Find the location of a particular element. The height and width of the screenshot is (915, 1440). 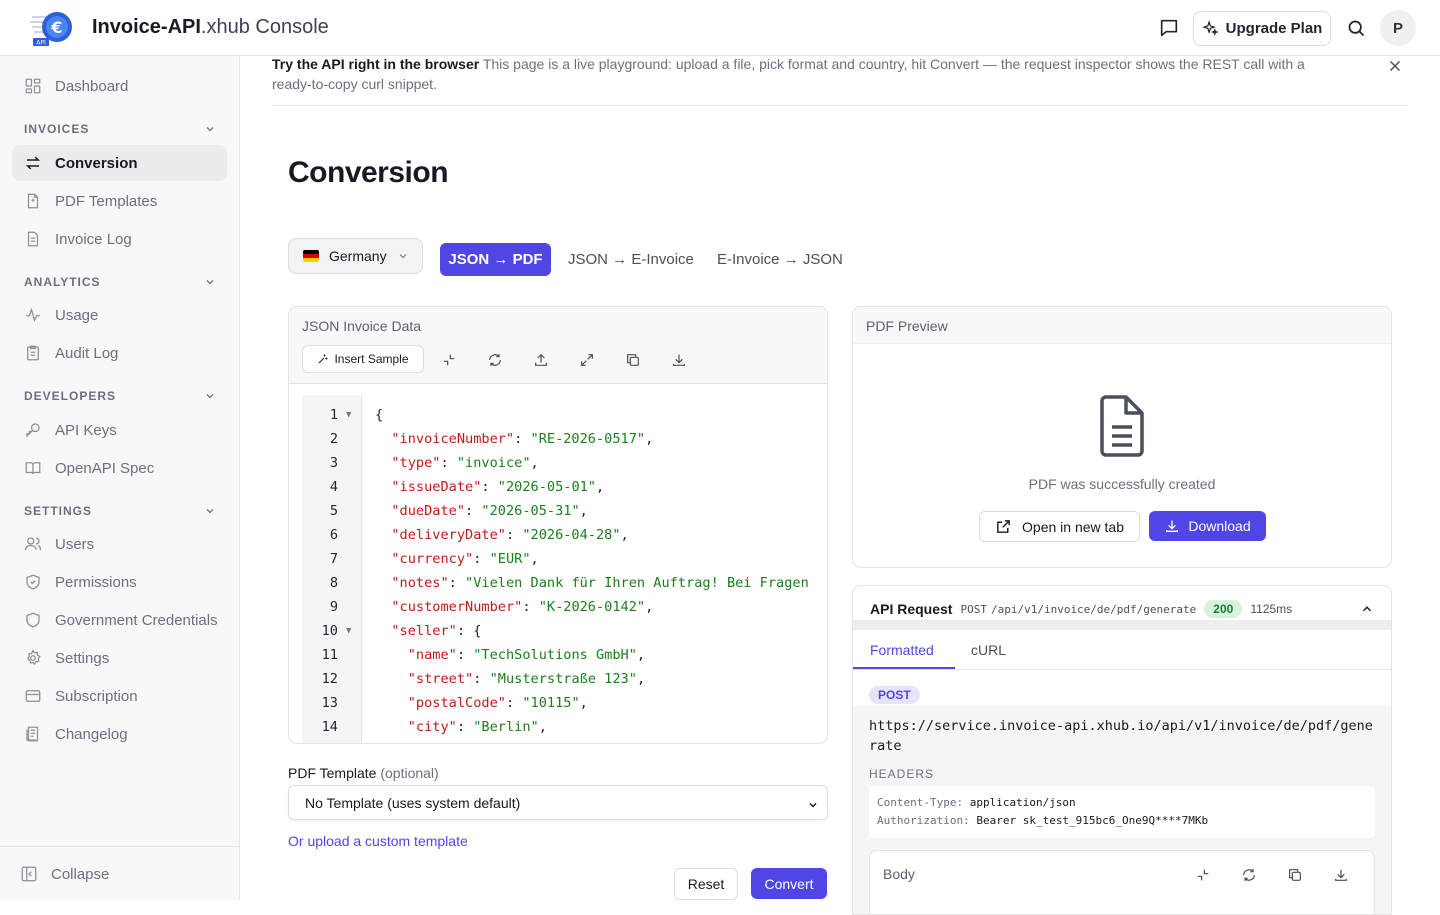

sidebar-item-audit-log: Audit Log is located at coordinates (119, 353).